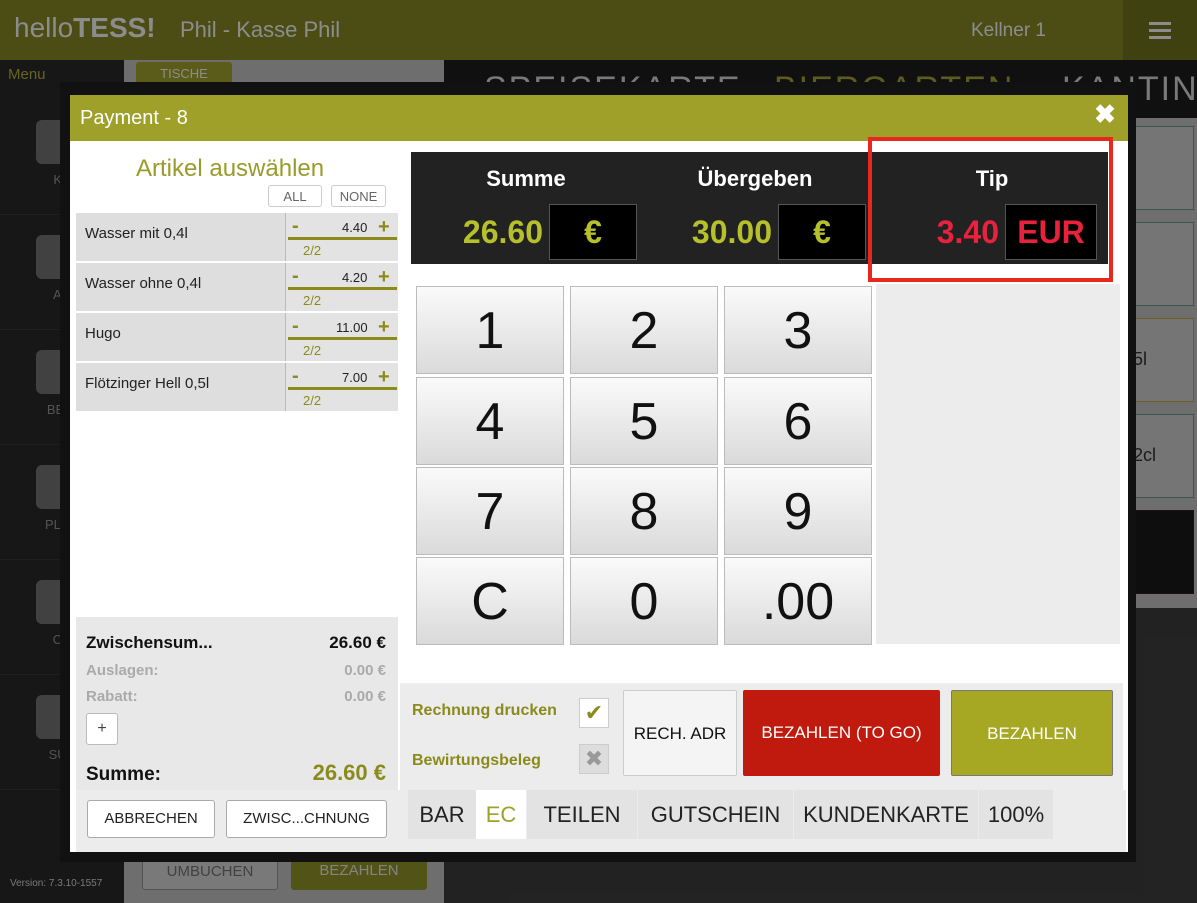 The height and width of the screenshot is (903, 1197). I want to click on rabatt-label: Rabatt:, so click(112, 696).